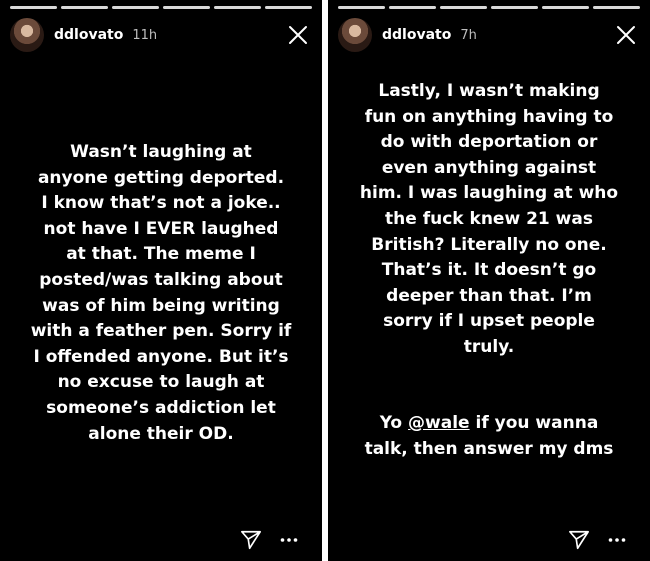 Image resolution: width=650 pixels, height=561 pixels. I want to click on story-text-line: someone’s addiction let, so click(161, 407).